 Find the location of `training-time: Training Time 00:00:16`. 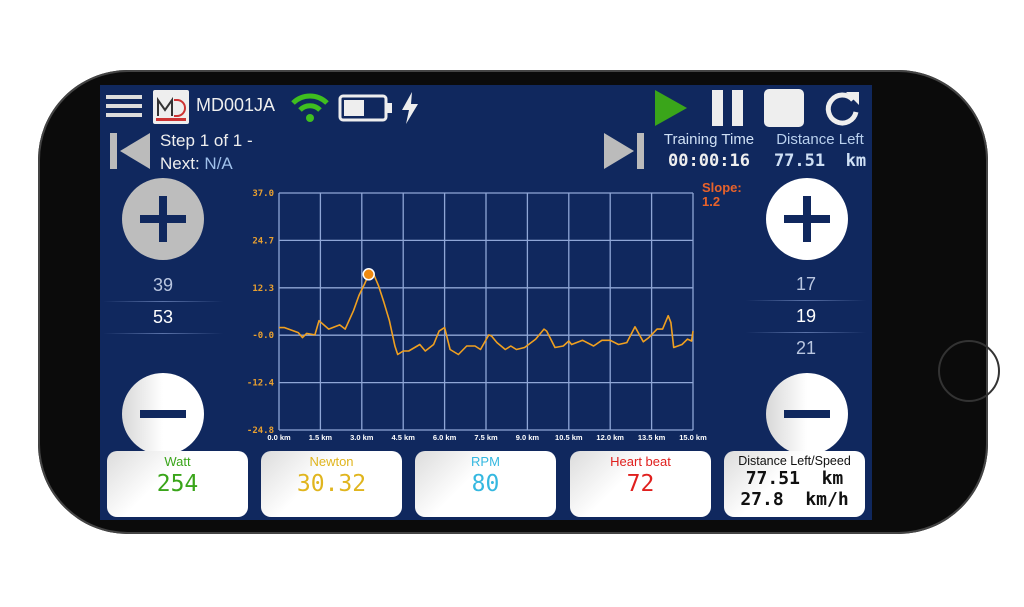

training-time: Training Time 00:00:16 is located at coordinates (709, 151).